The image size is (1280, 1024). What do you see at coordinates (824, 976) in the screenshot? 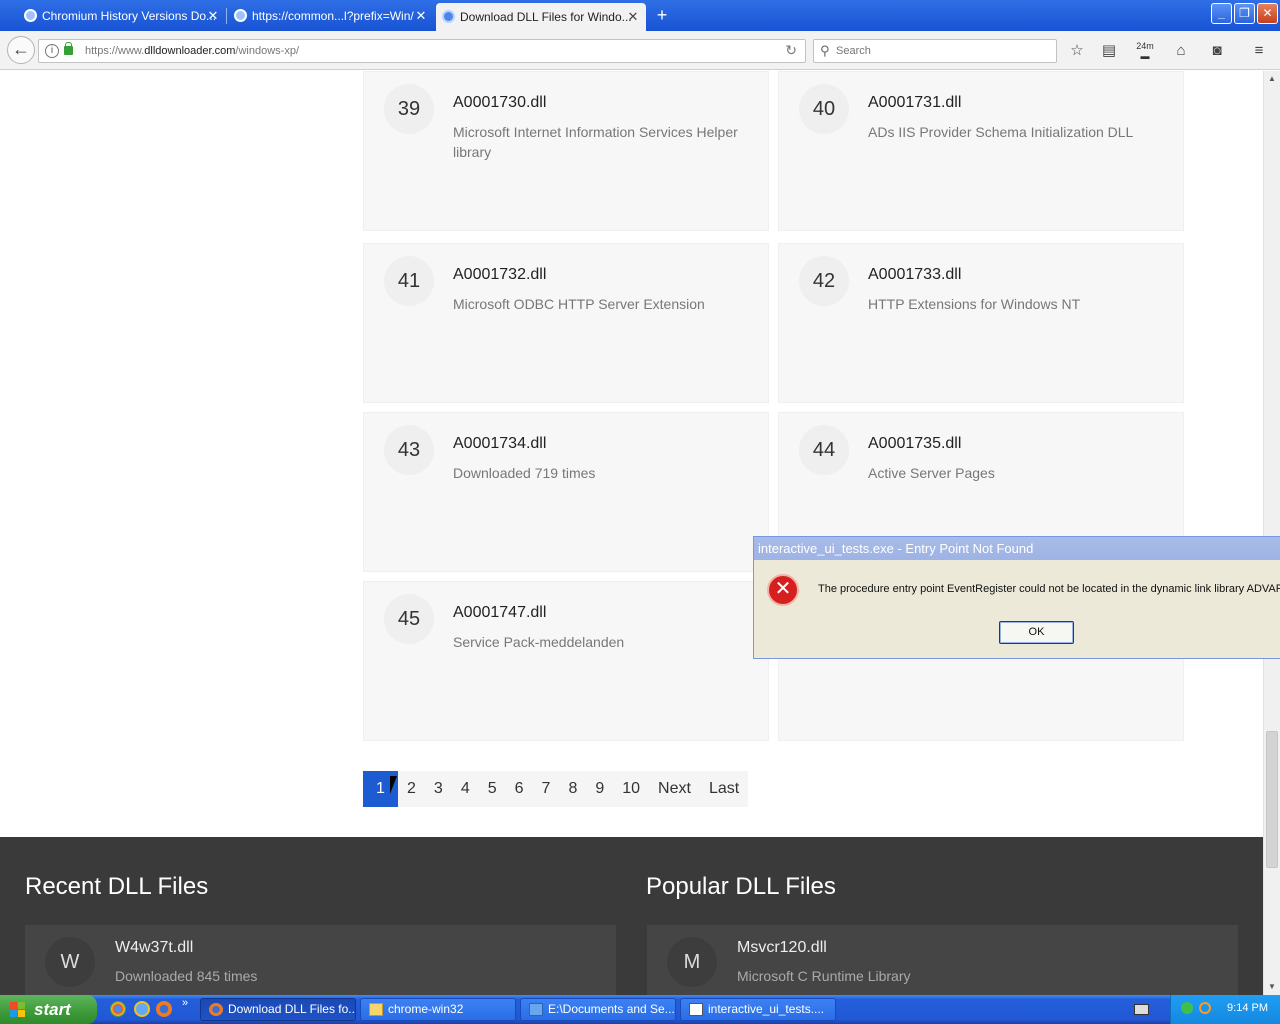
I see `dll-description: Microsoft C Runtime Library` at bounding box center [824, 976].